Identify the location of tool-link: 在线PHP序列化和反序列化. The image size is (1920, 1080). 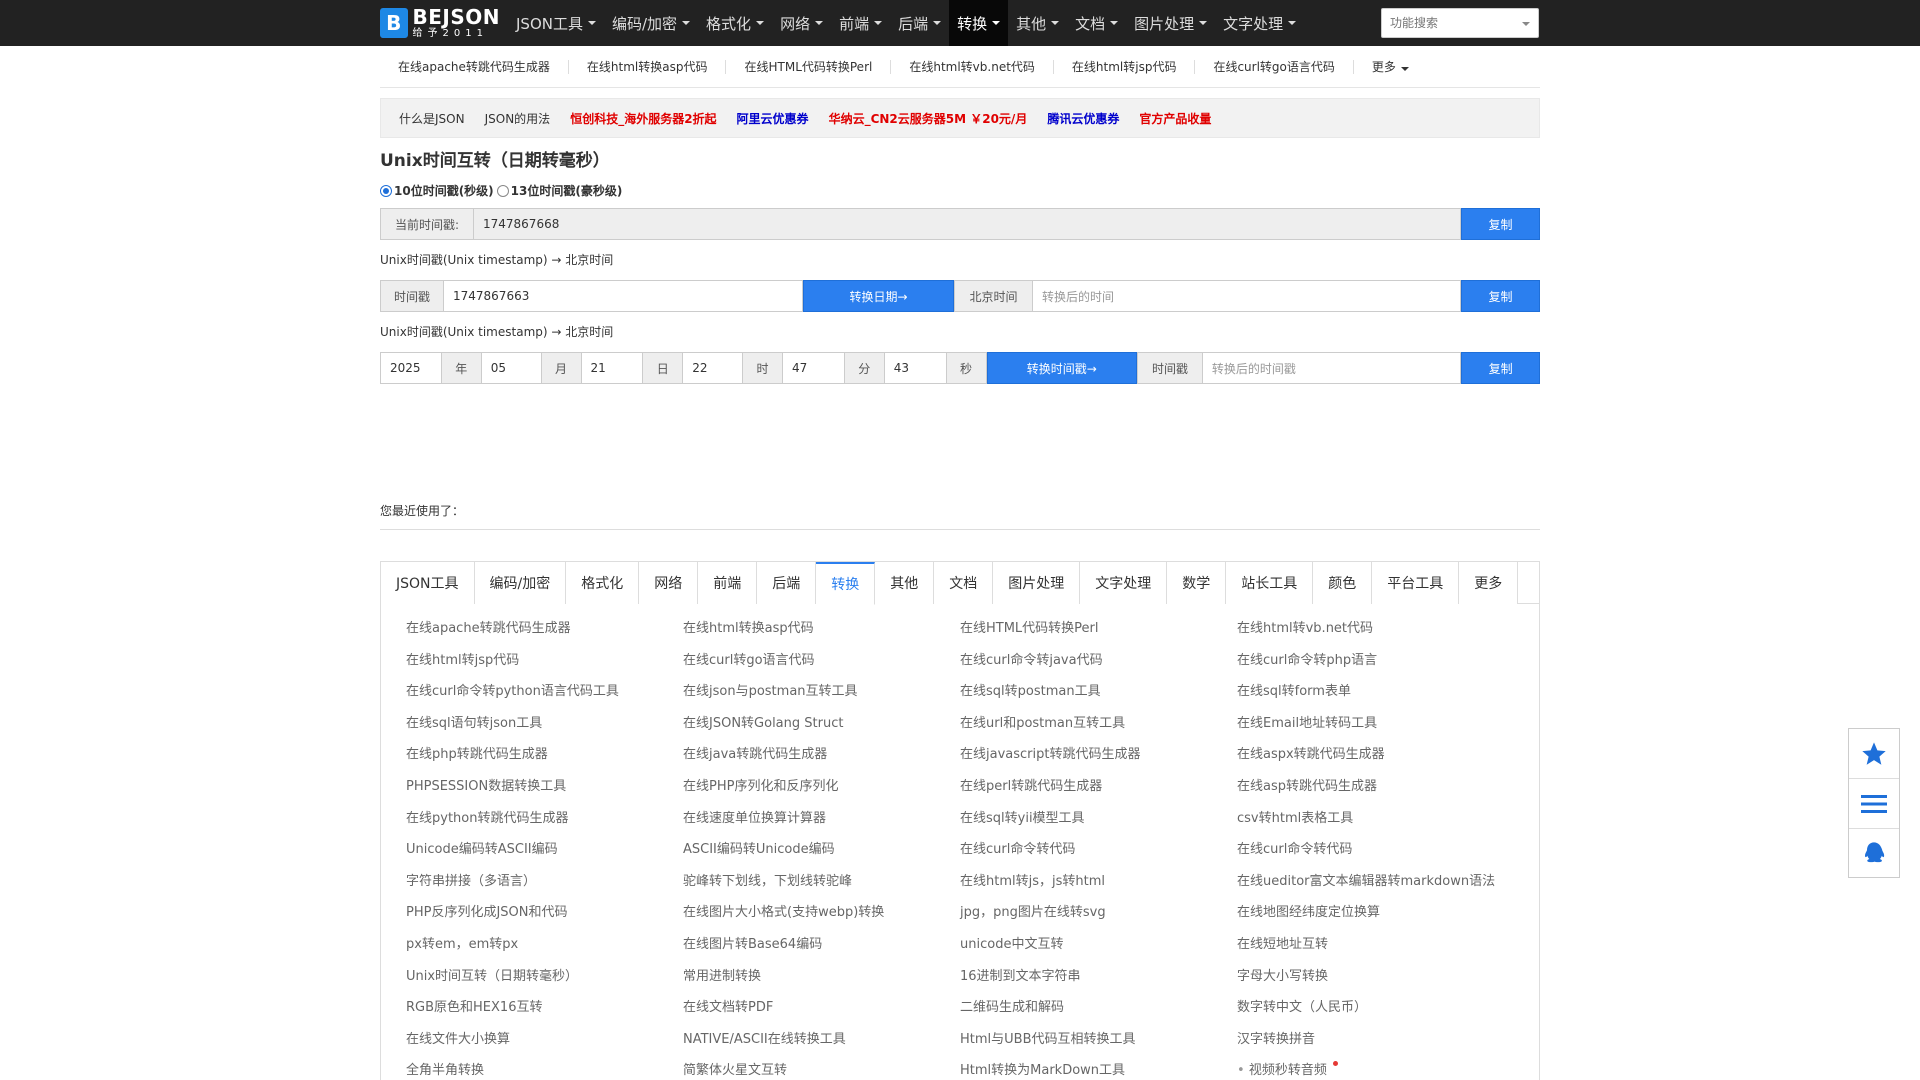
(821, 791).